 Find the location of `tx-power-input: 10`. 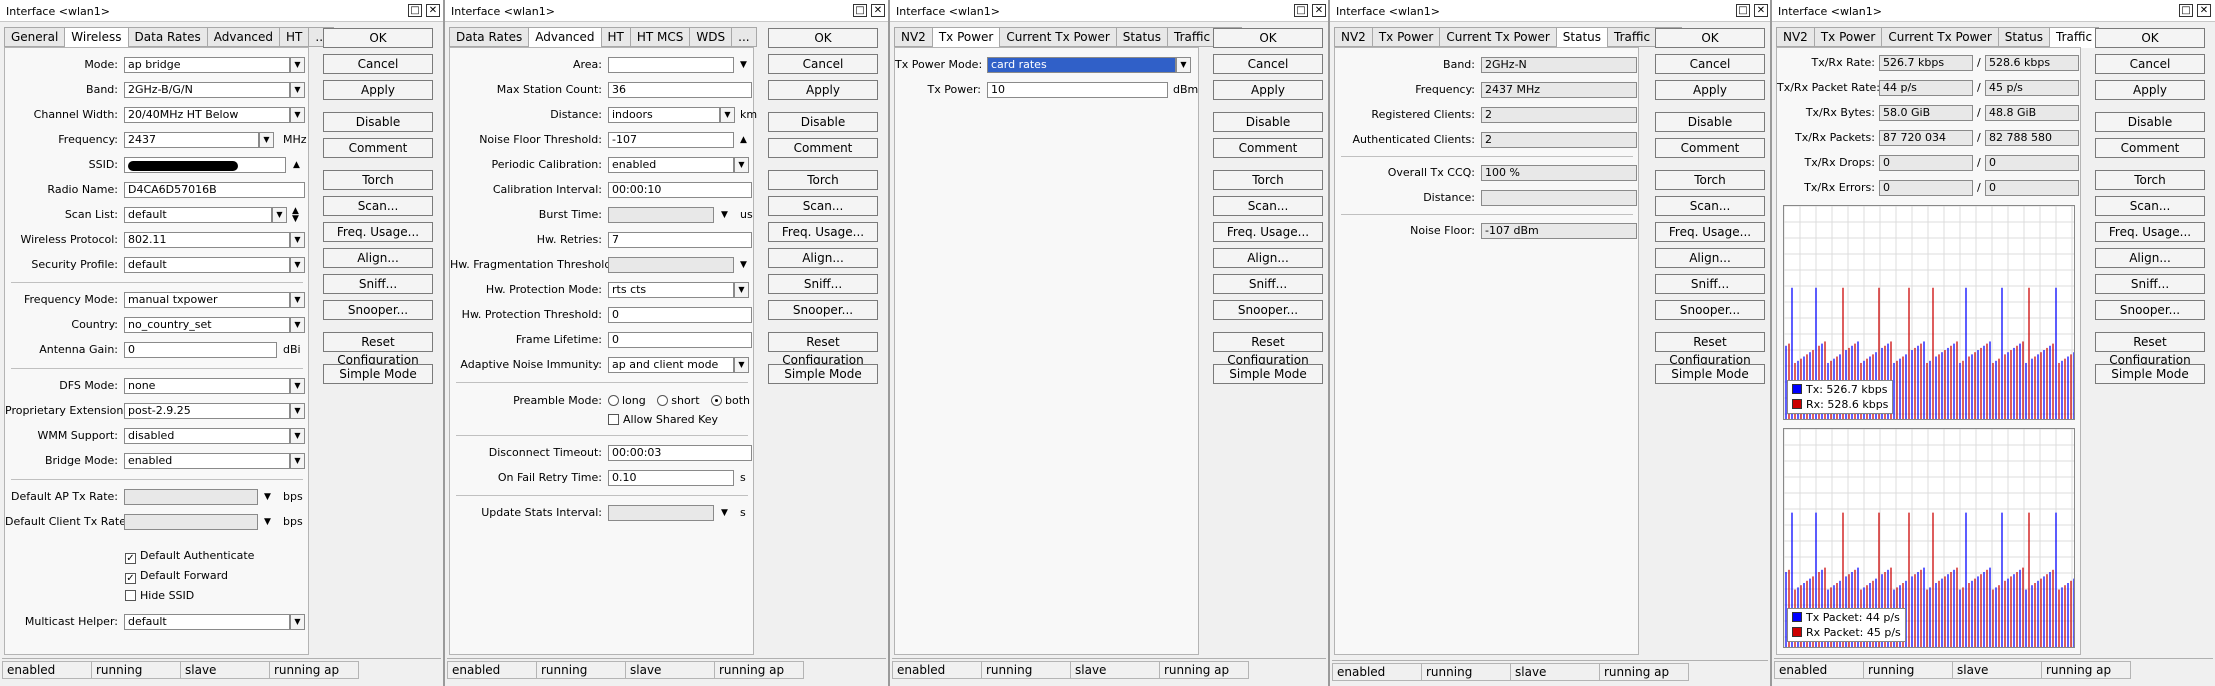

tx-power-input: 10 is located at coordinates (1077, 90).